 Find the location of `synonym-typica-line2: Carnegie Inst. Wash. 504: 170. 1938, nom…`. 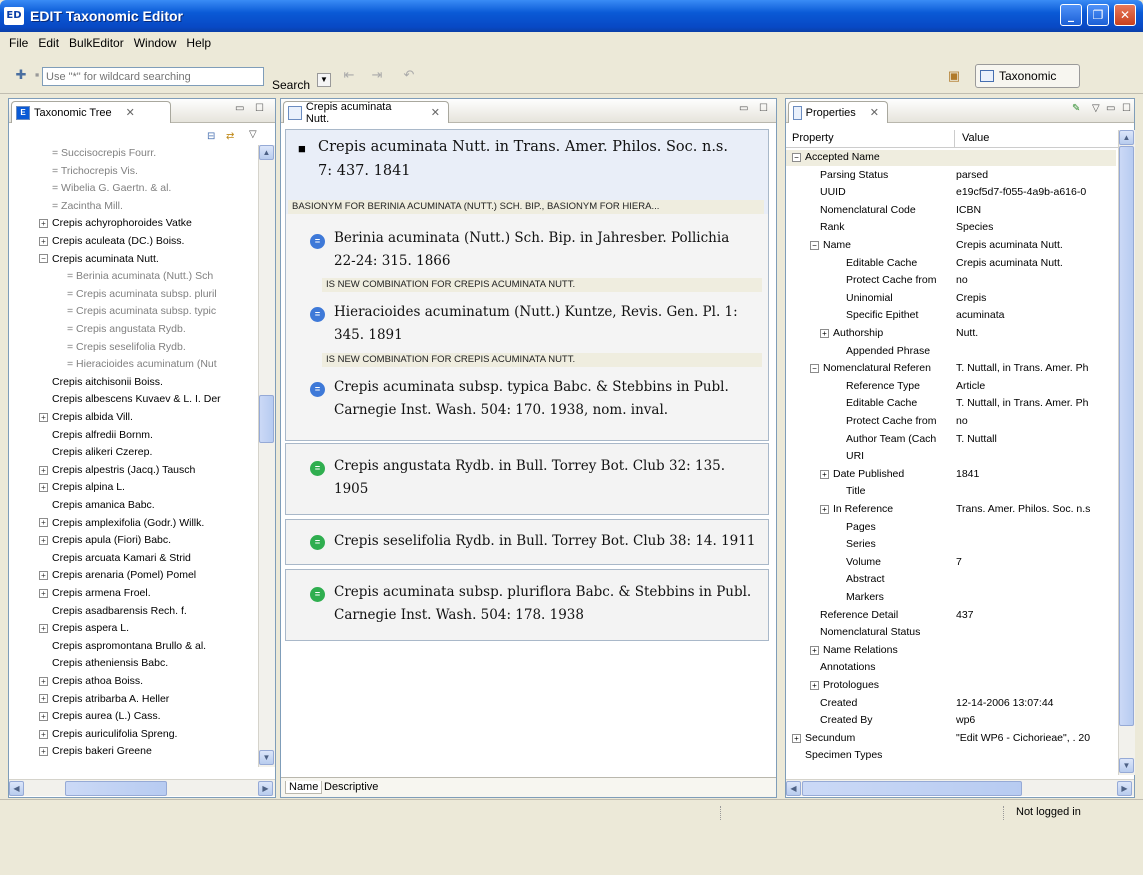

synonym-typica-line2: Carnegie Inst. Wash. 504: 170. 1938, nom… is located at coordinates (501, 410).